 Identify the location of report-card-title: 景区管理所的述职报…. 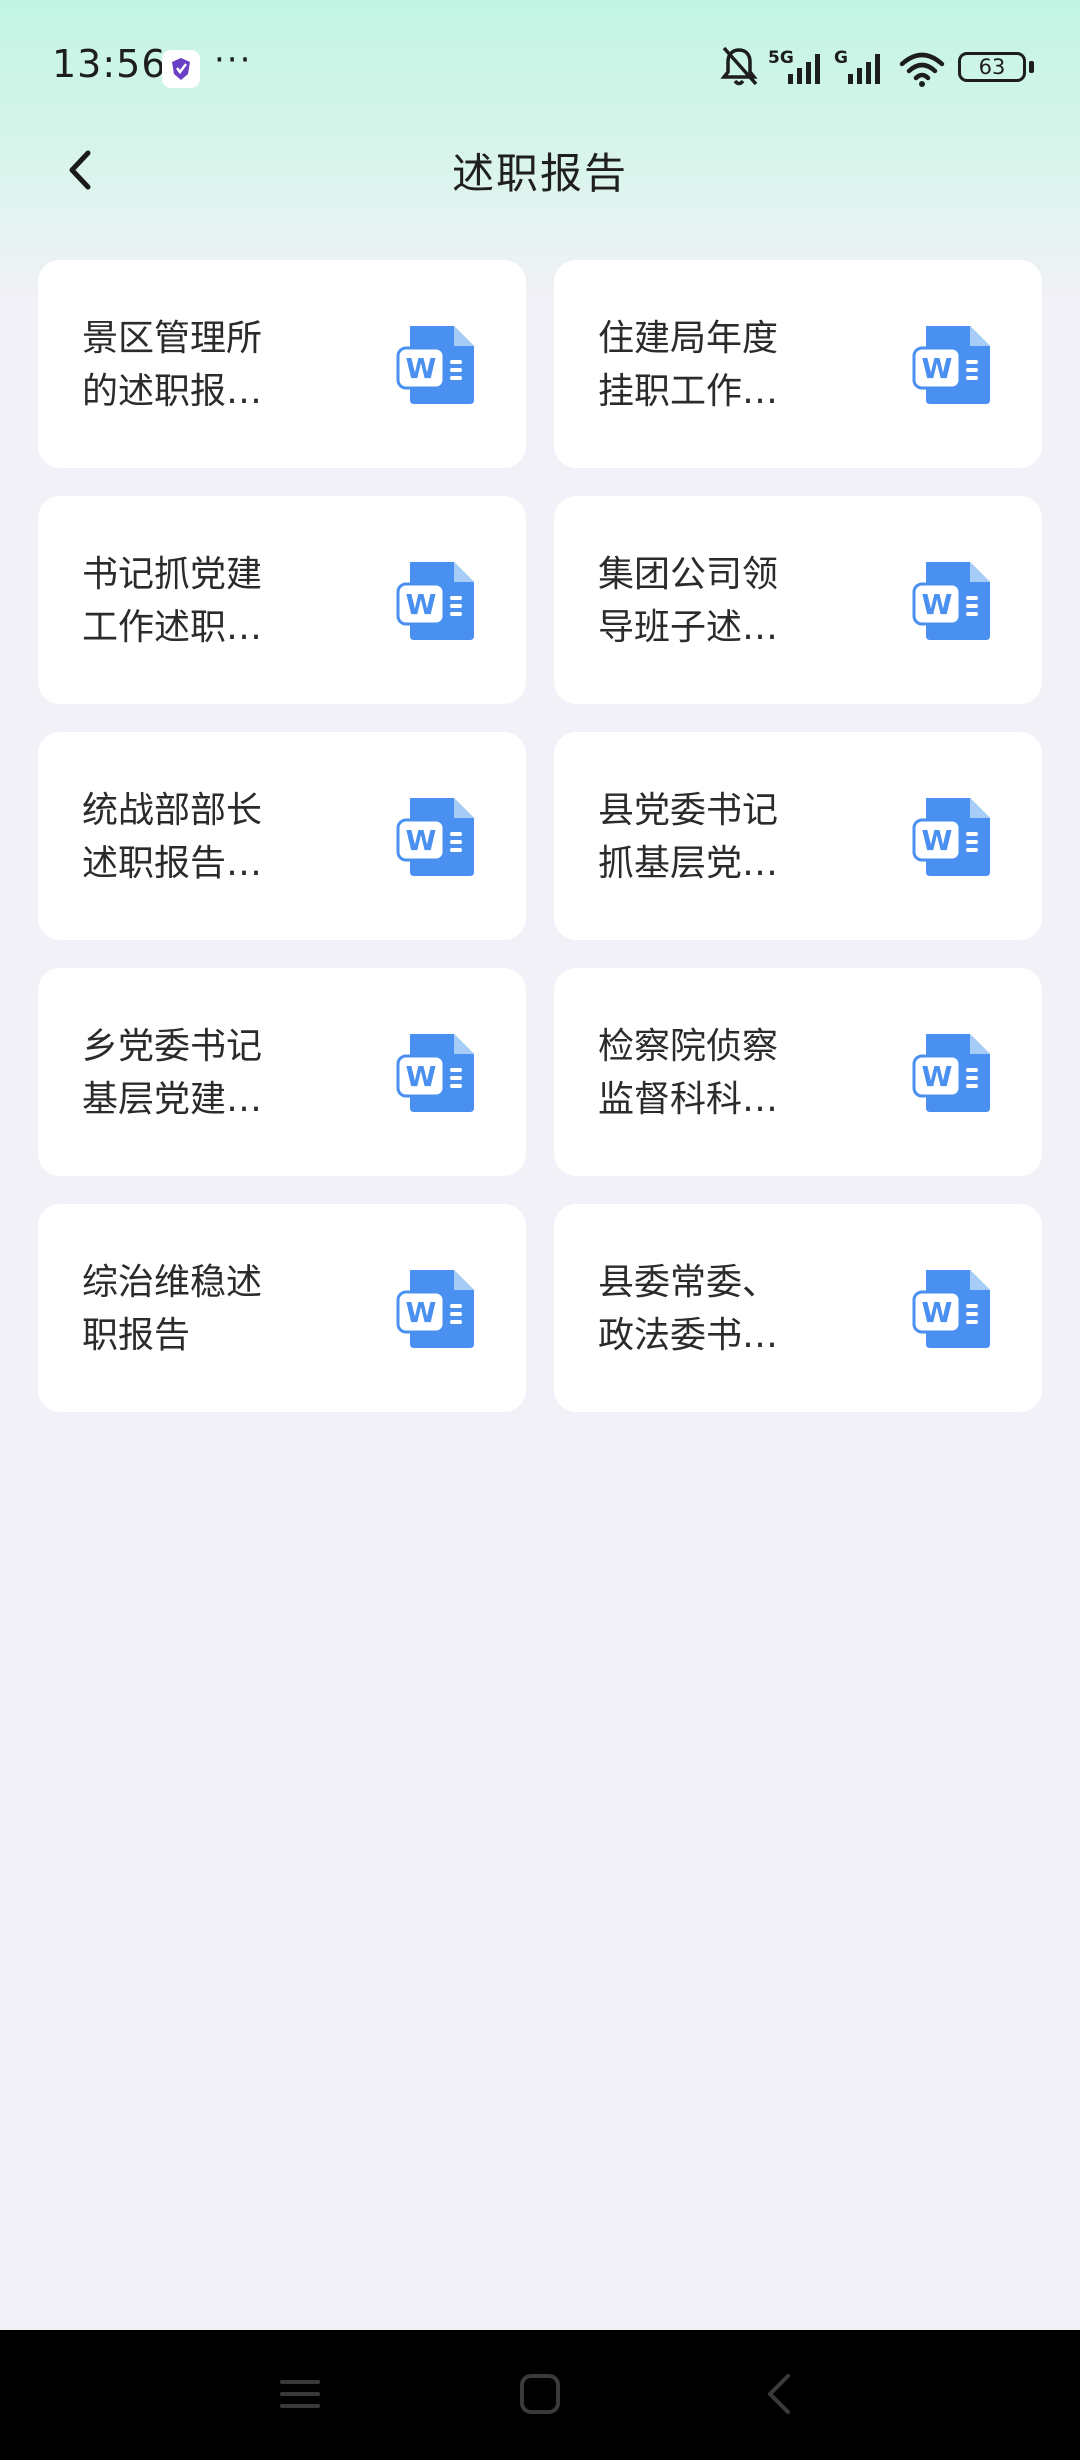
(172, 365).